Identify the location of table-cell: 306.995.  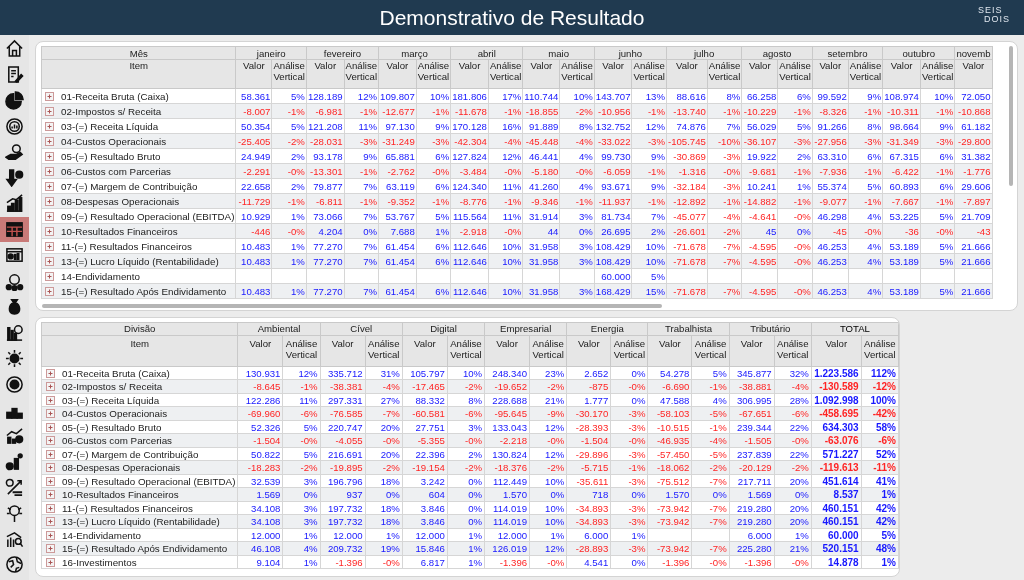
(752, 400).